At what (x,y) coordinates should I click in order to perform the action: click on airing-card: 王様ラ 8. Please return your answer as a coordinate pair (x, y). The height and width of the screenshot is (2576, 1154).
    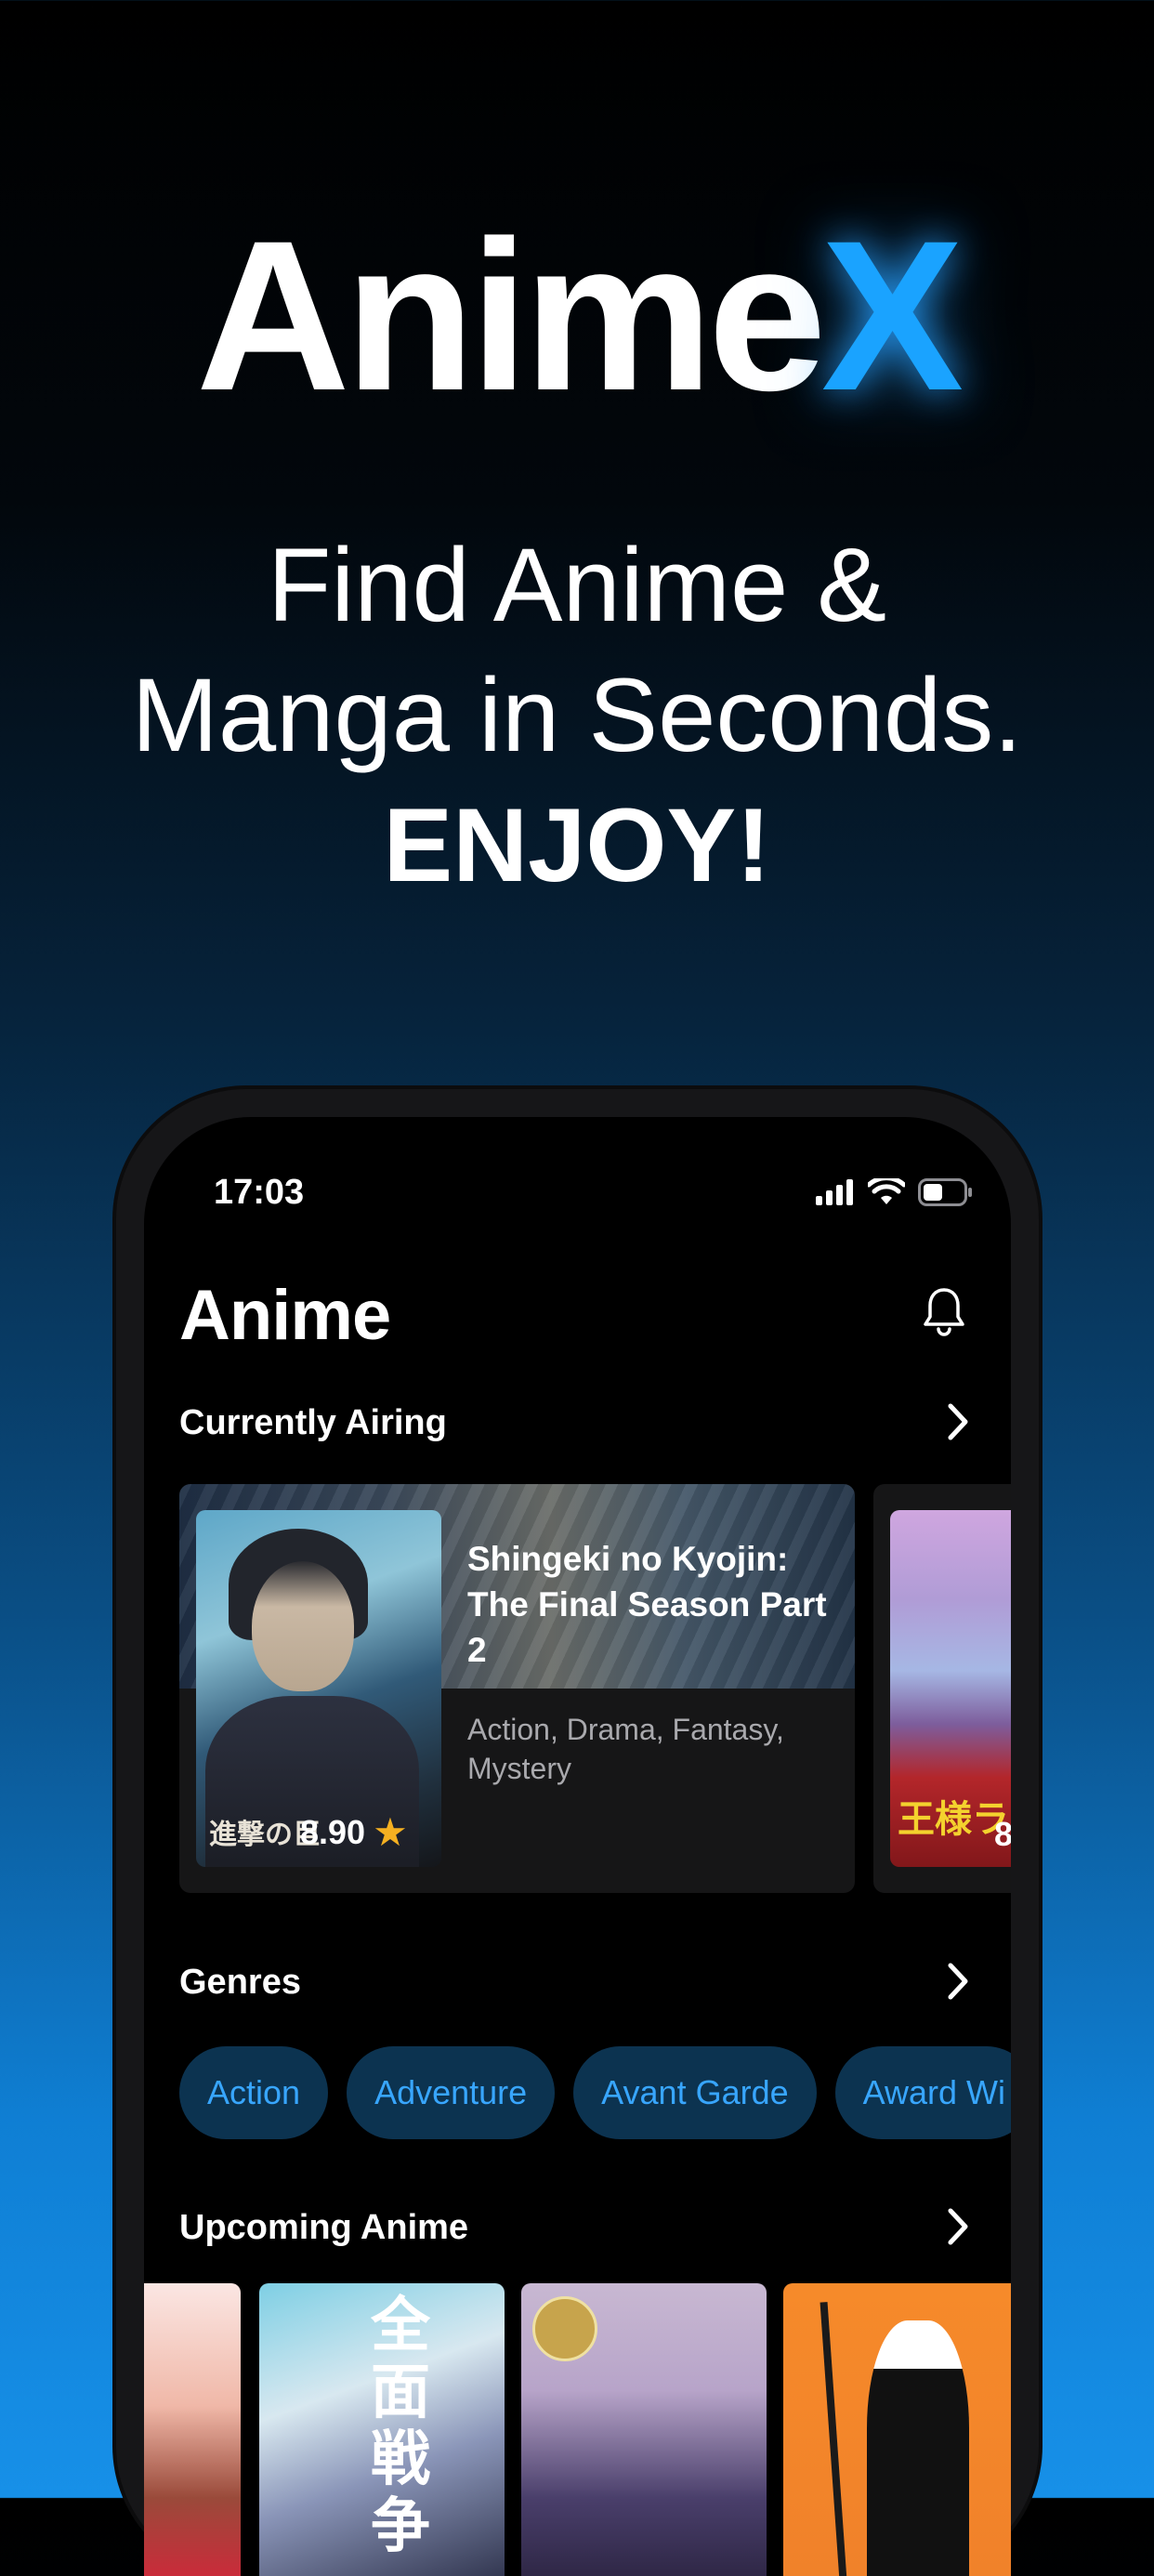
    Looking at the image, I should click on (942, 1688).